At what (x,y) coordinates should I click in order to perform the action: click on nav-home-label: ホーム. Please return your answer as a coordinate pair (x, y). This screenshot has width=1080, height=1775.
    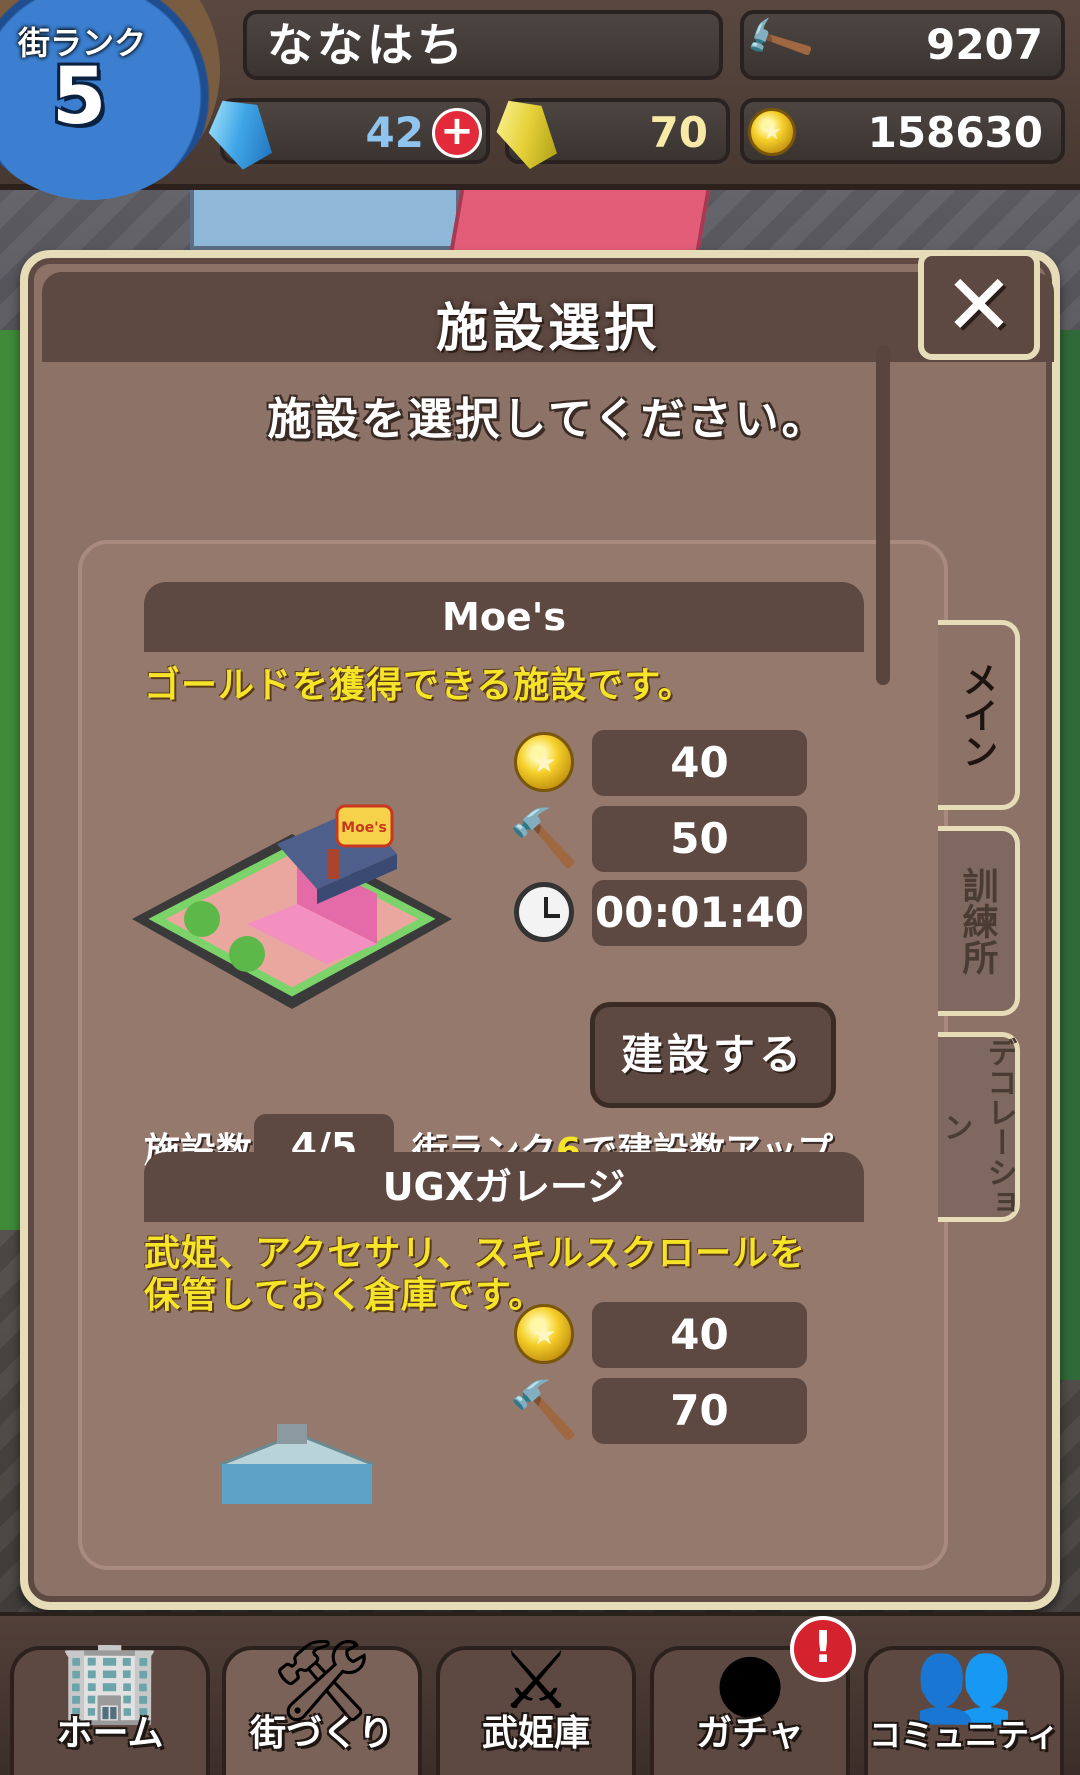
    Looking at the image, I should click on (110, 1733).